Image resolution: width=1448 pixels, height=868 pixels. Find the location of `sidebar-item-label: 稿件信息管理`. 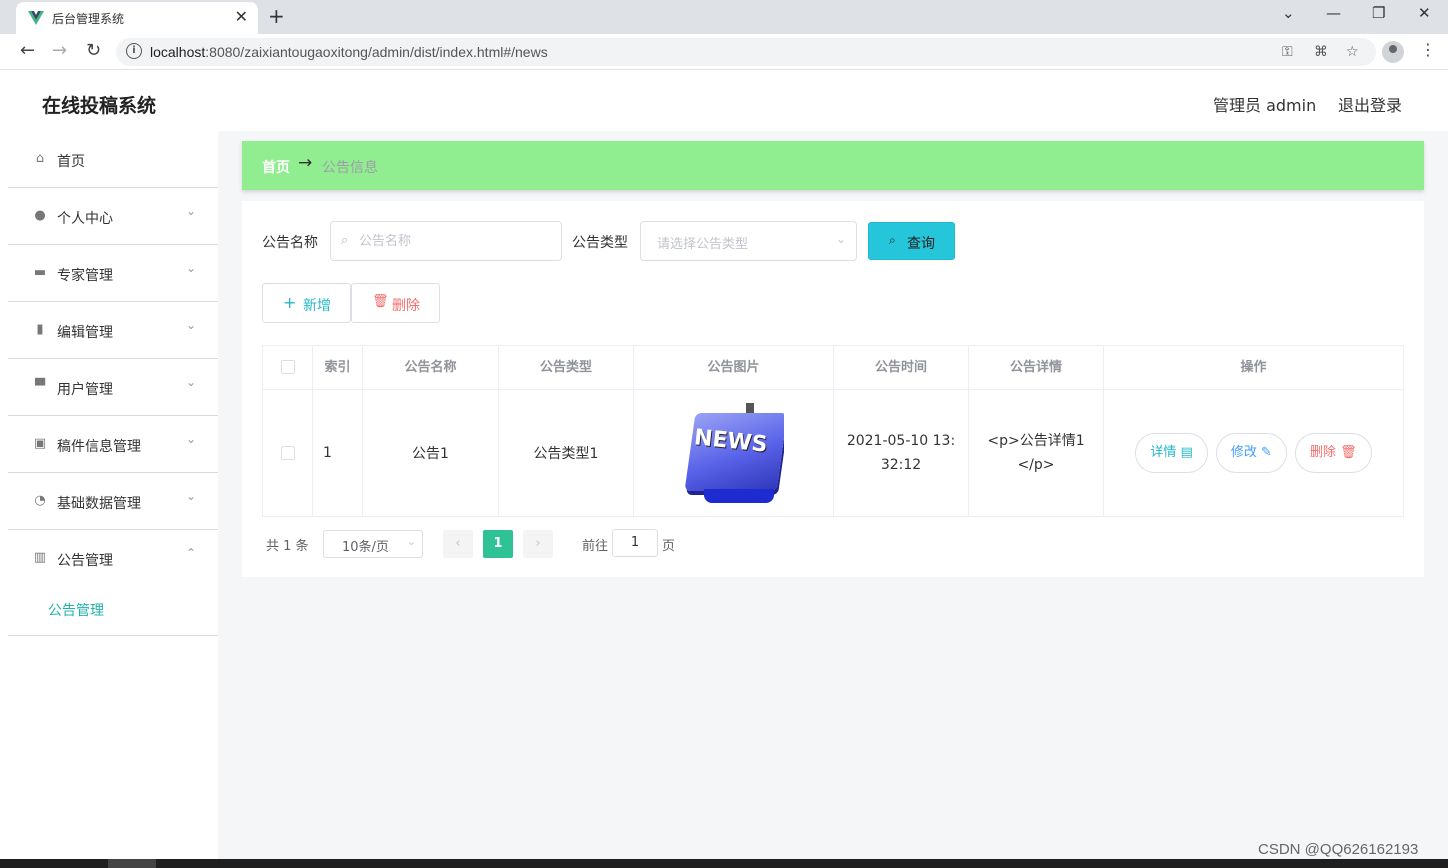

sidebar-item-label: 稿件信息管理 is located at coordinates (99, 447).